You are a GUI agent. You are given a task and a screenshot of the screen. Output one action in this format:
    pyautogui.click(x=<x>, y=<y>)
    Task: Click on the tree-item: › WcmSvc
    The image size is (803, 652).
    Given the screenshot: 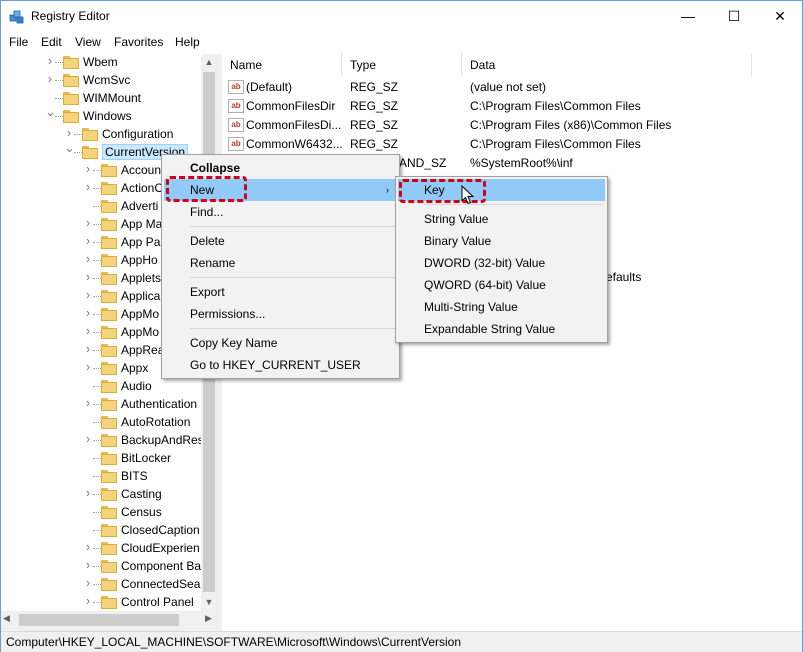 What is the action you would take?
    pyautogui.click(x=101, y=81)
    